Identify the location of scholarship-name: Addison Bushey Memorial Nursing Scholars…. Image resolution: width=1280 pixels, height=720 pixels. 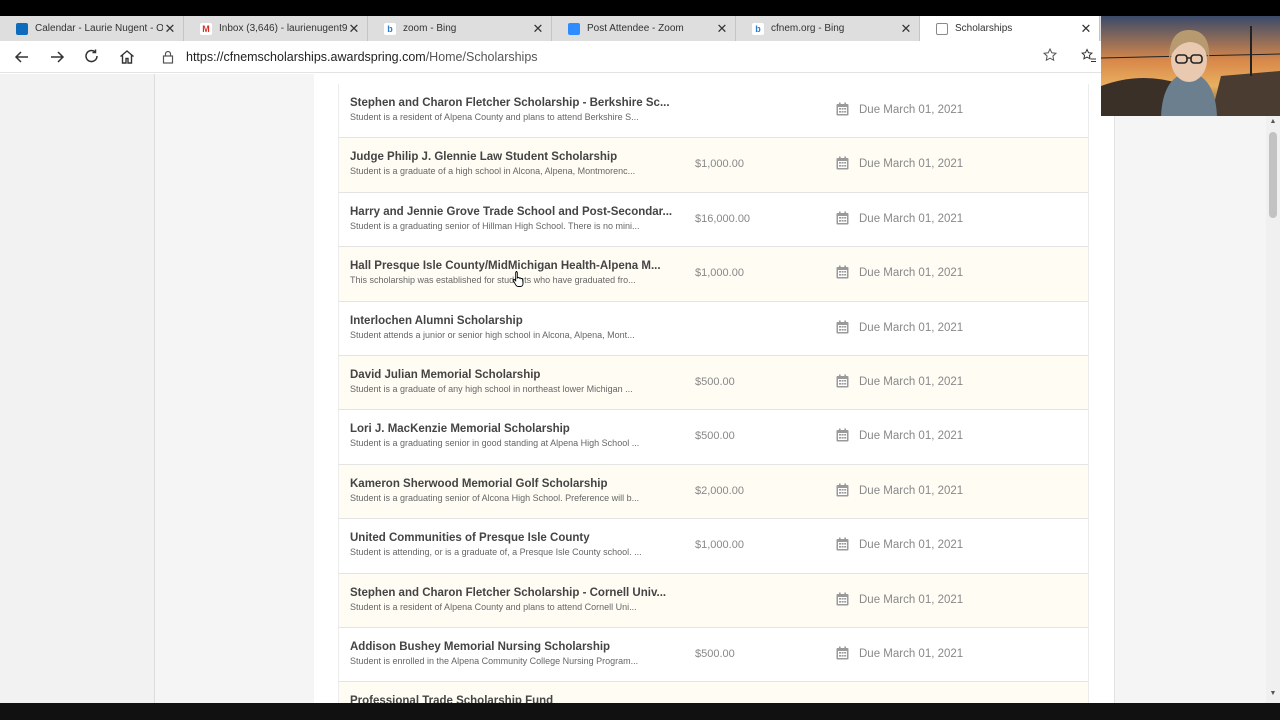
(511, 647).